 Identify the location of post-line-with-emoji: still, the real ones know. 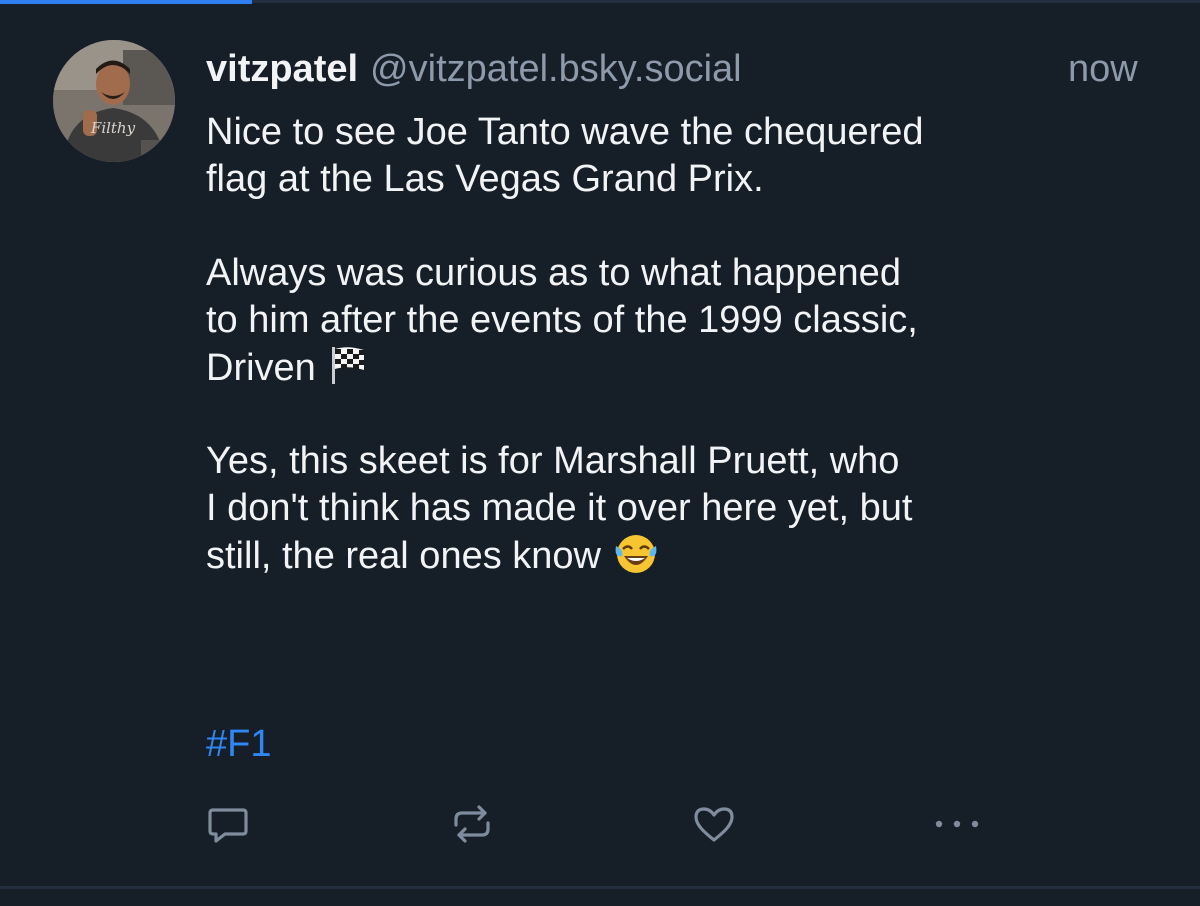
(686, 555).